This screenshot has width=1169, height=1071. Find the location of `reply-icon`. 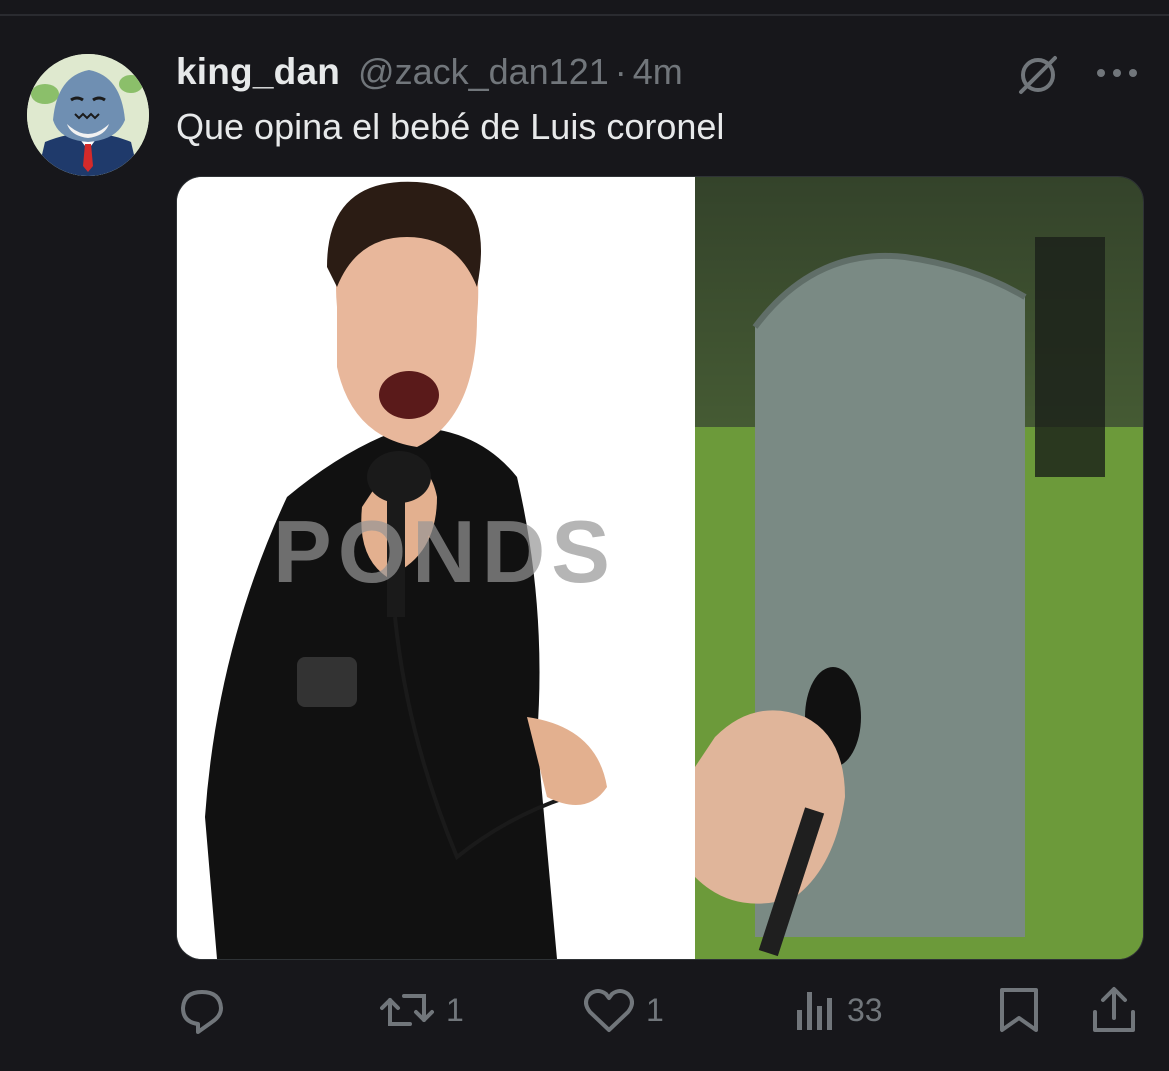

reply-icon is located at coordinates (202, 1012).